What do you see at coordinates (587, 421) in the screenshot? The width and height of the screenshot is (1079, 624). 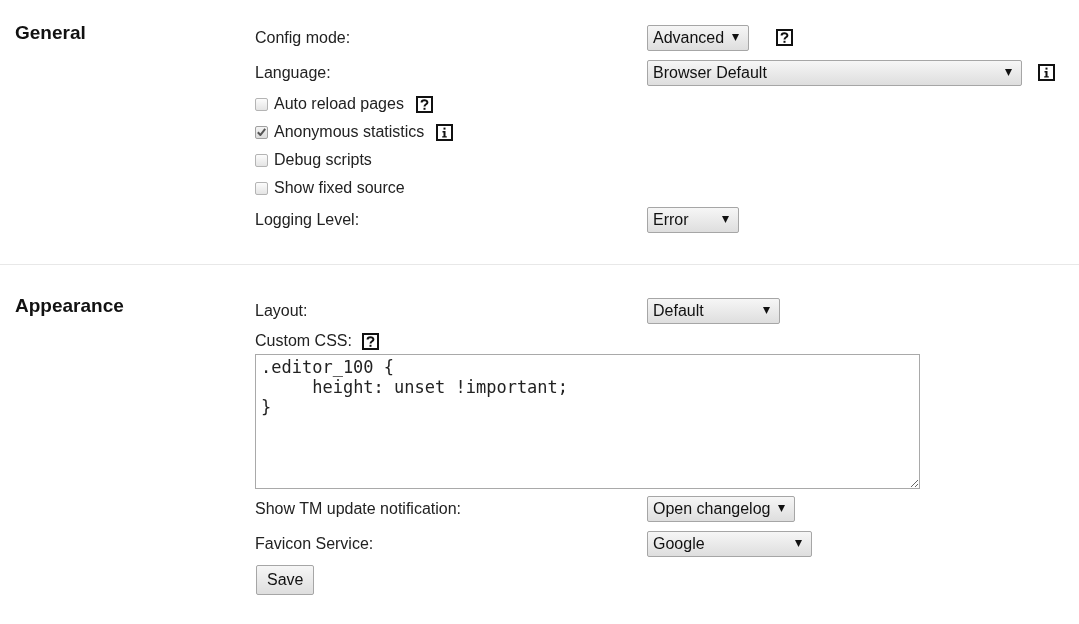 I see `css-code-field: .editor_100 { height: unset !important; }` at bounding box center [587, 421].